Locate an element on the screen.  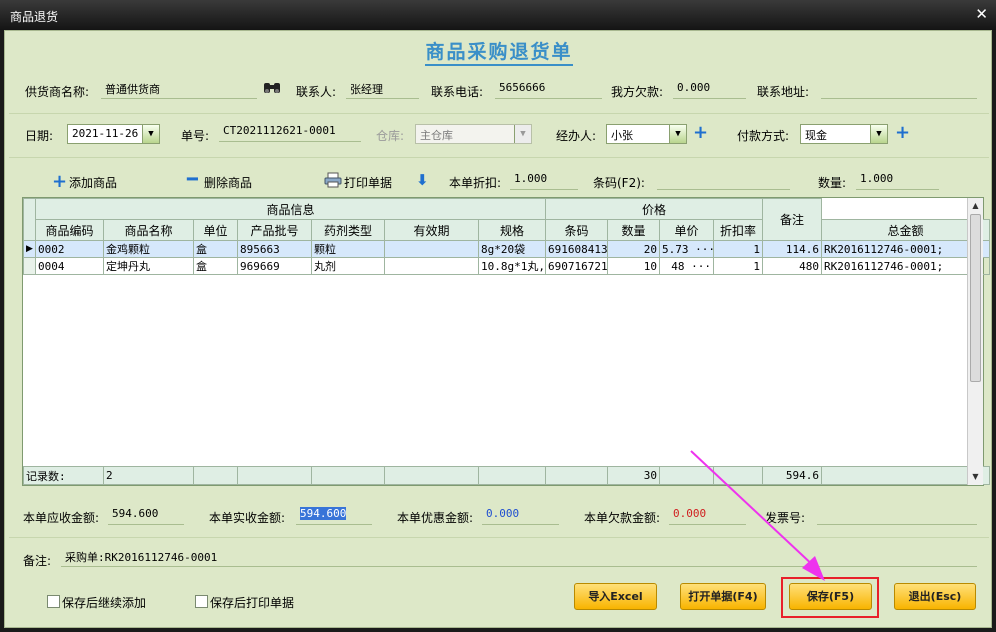
cell-spec: 10.8g*1丸,*6 is located at coordinates (512, 266).